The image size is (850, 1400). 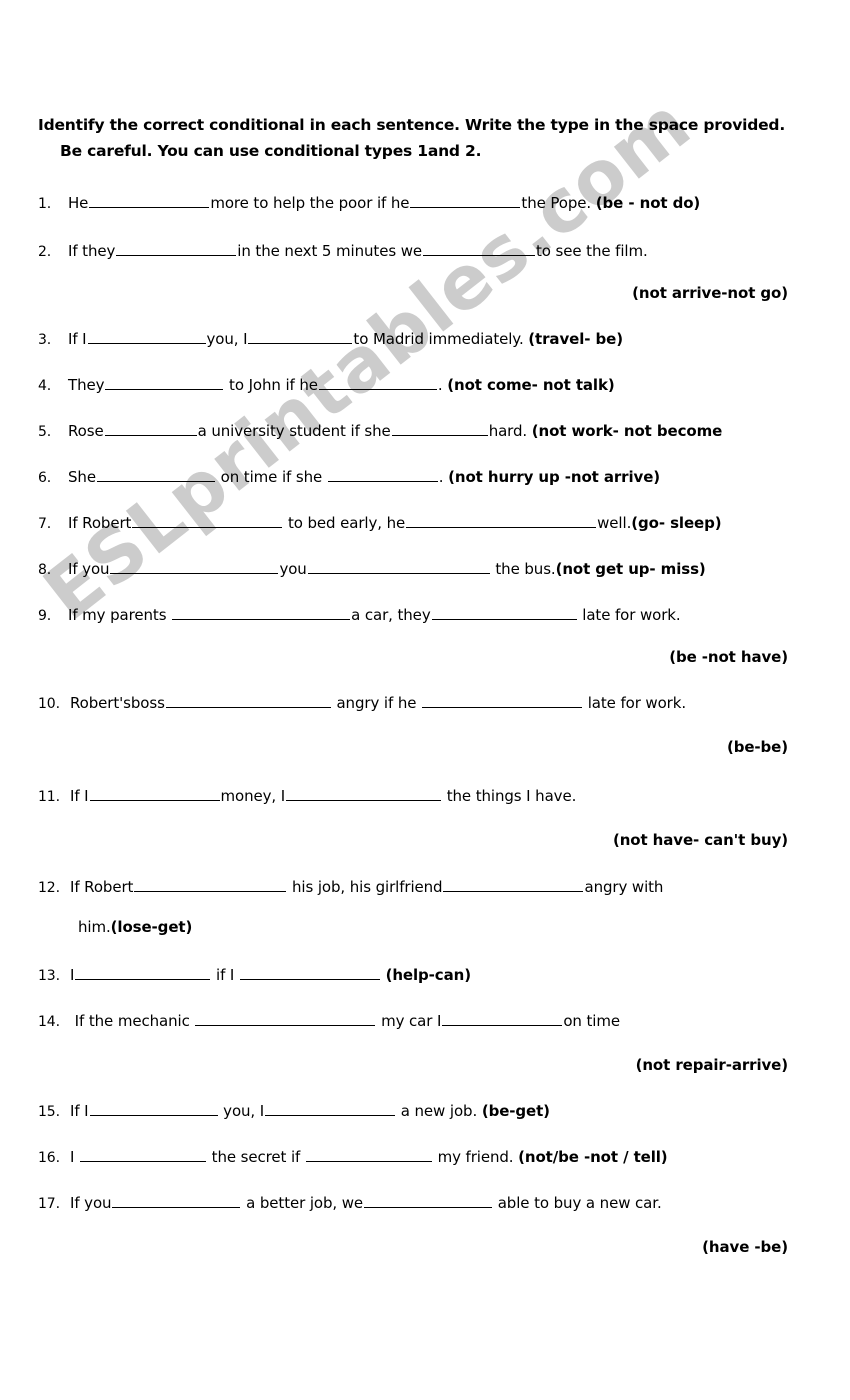 What do you see at coordinates (130, 1021) in the screenshot?
I see `item-text-pre: If the mechanic` at bounding box center [130, 1021].